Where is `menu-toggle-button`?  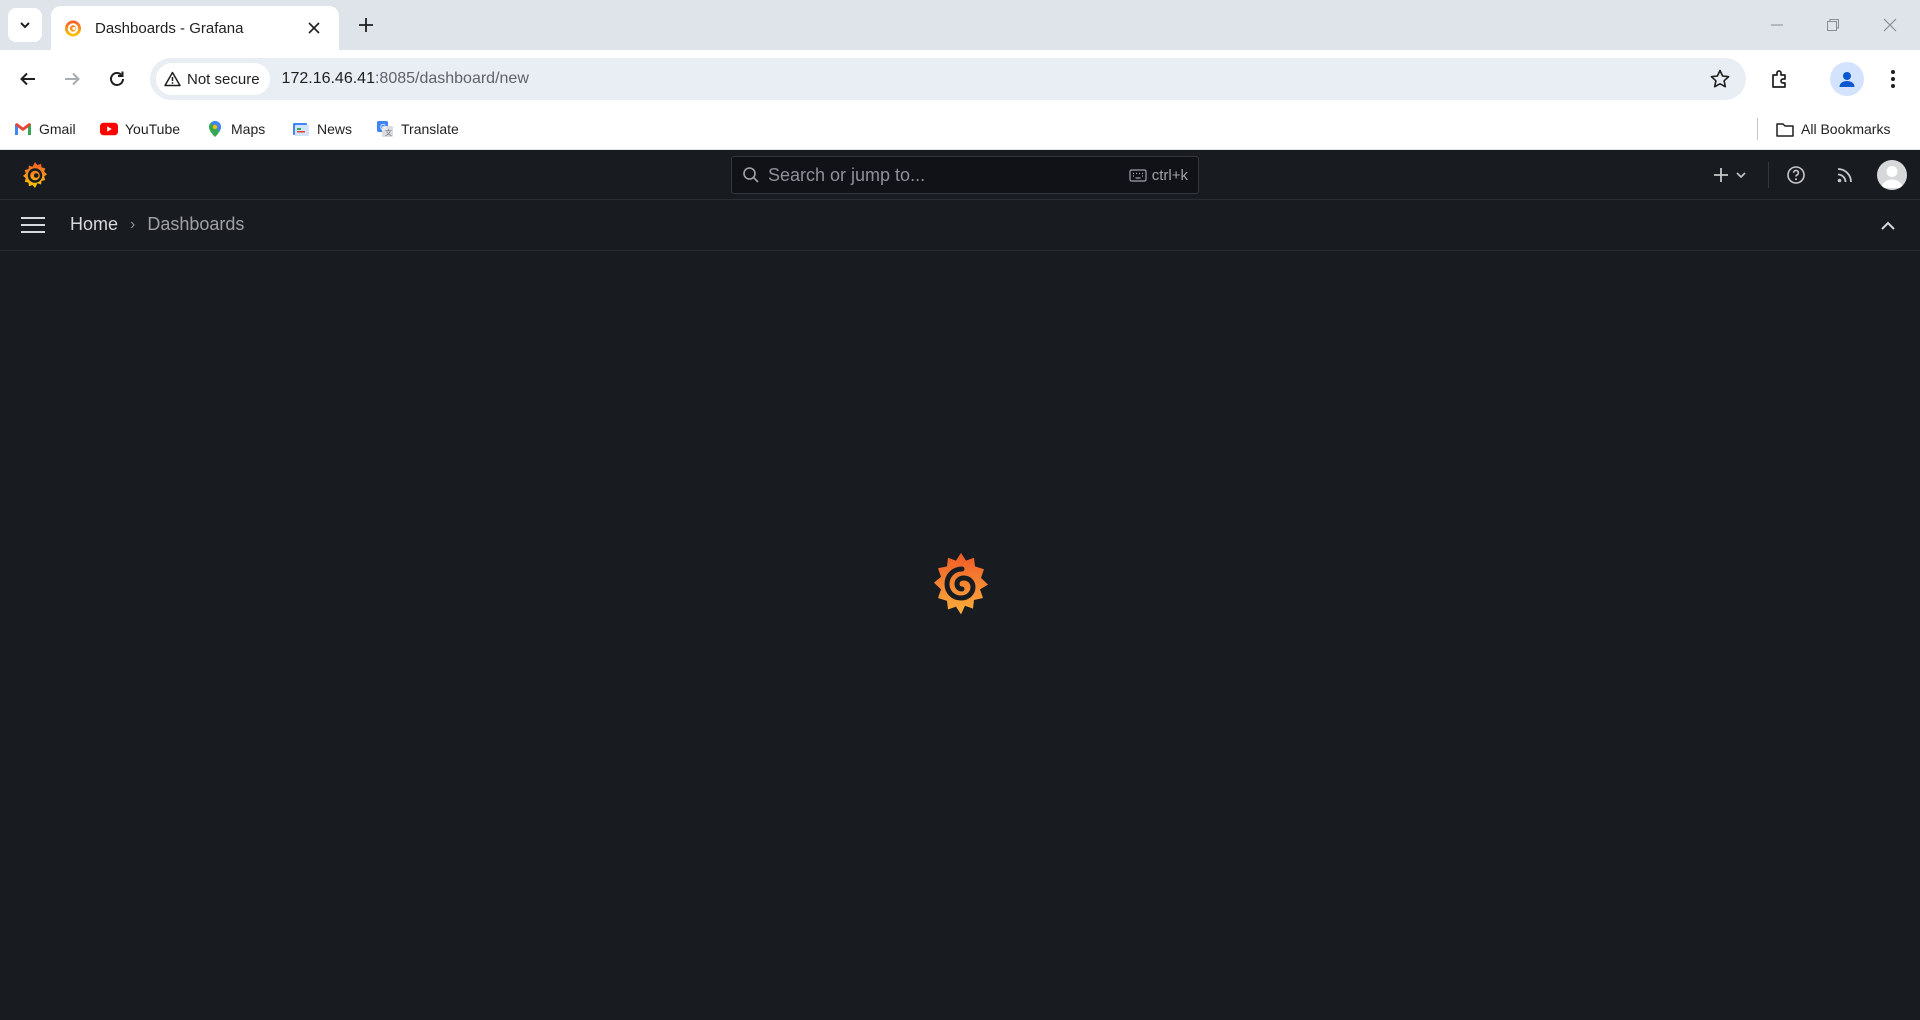 menu-toggle-button is located at coordinates (34, 226).